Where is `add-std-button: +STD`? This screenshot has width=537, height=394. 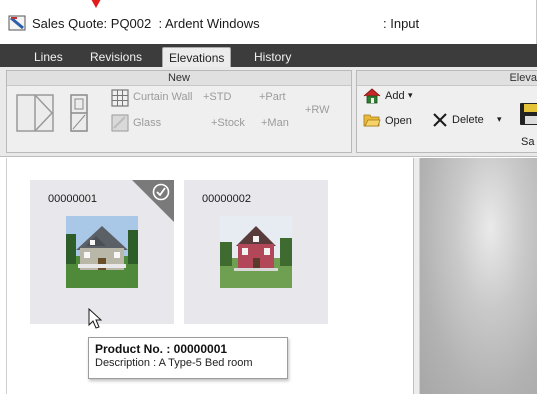 add-std-button: +STD is located at coordinates (217, 97).